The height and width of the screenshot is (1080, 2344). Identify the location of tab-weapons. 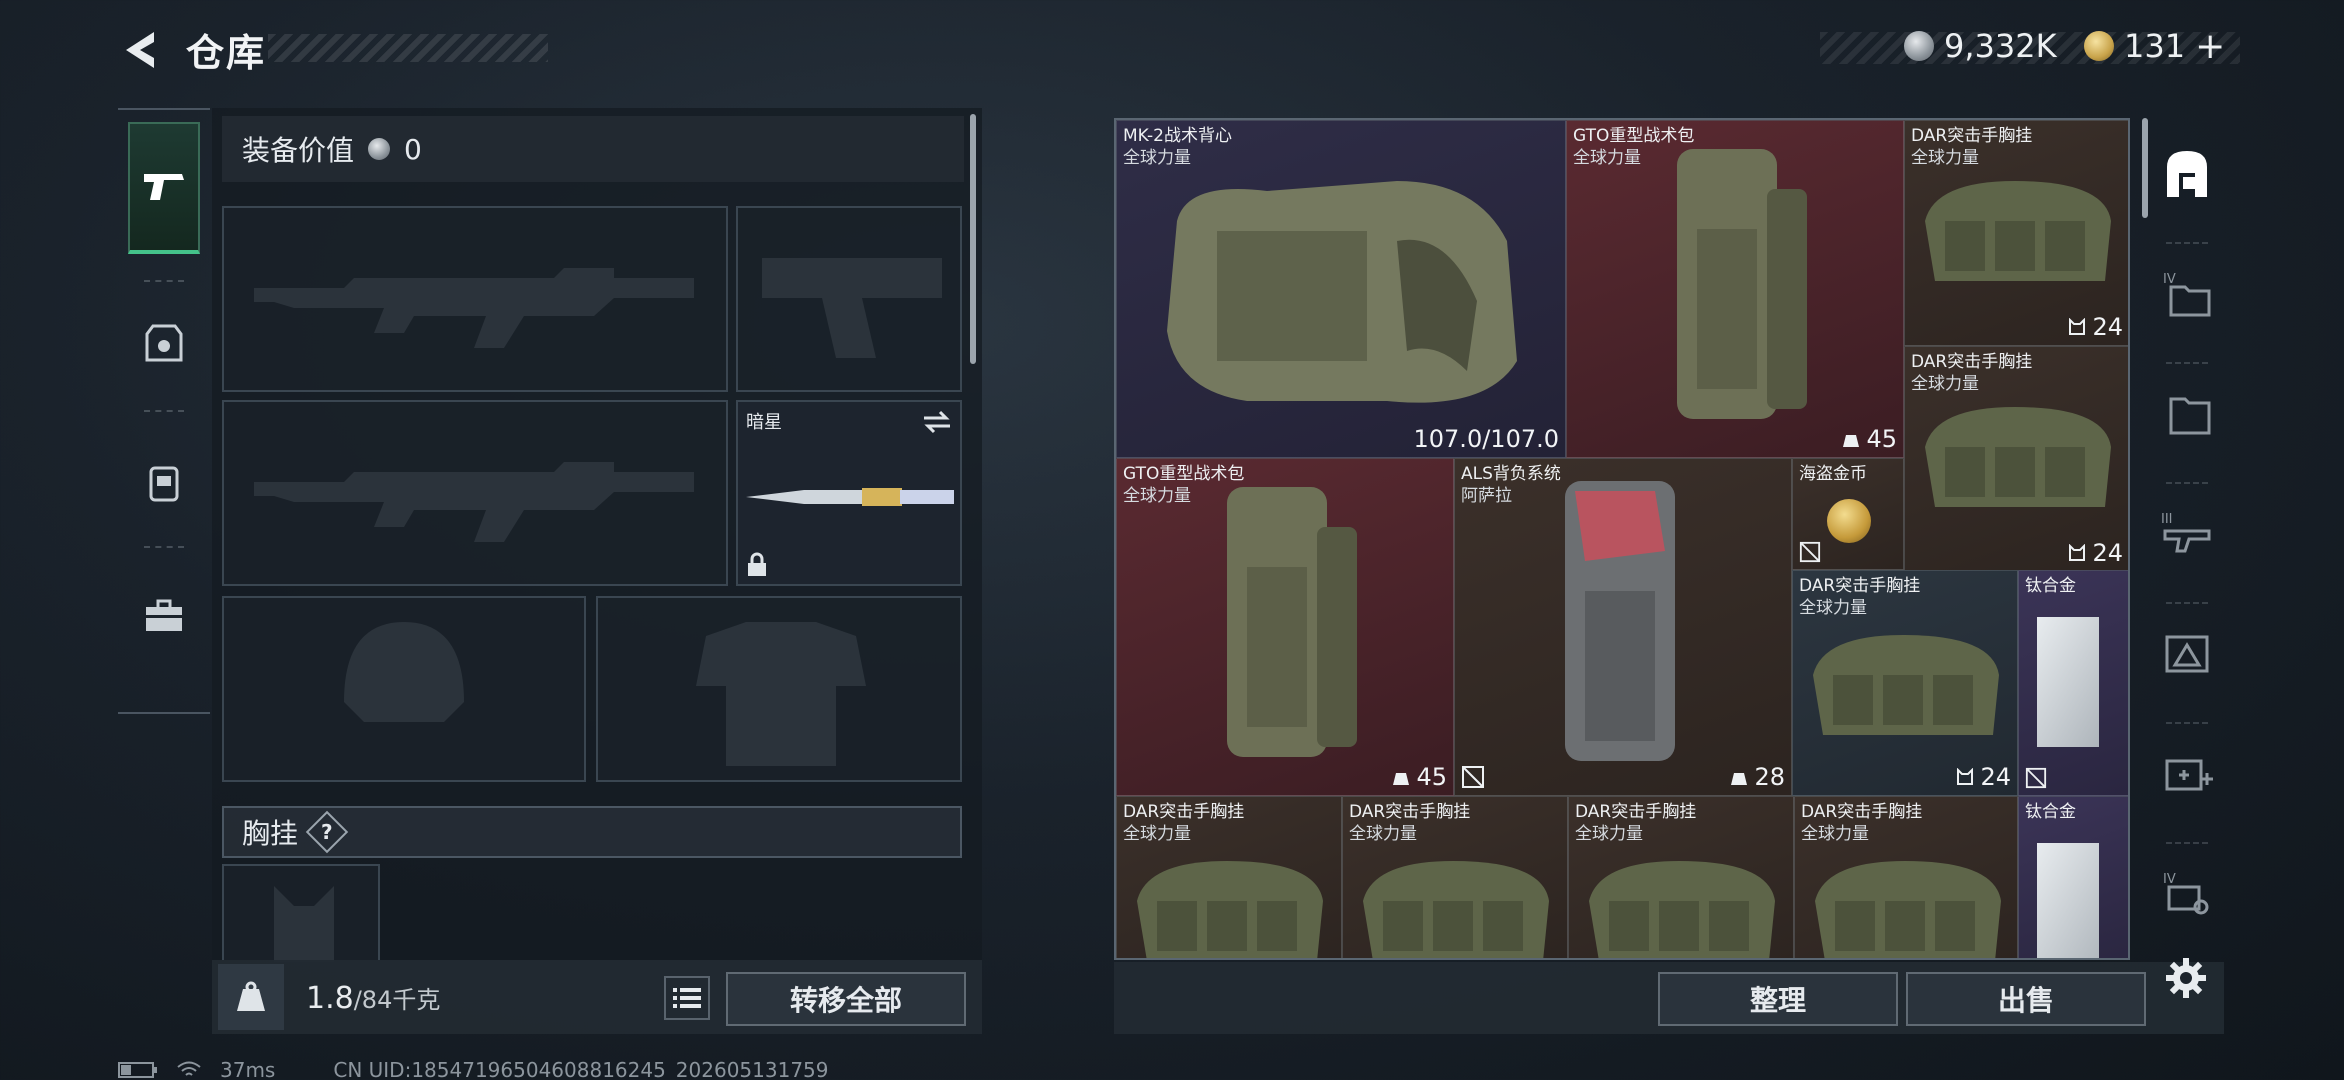
(164, 188).